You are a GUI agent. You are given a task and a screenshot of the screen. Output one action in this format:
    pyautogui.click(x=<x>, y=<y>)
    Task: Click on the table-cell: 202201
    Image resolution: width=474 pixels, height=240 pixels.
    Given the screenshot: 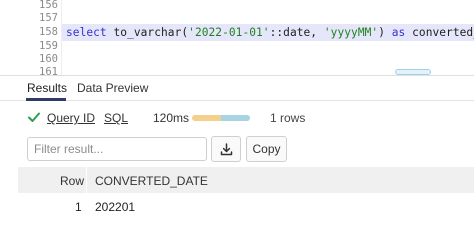 What is the action you would take?
    pyautogui.click(x=115, y=207)
    